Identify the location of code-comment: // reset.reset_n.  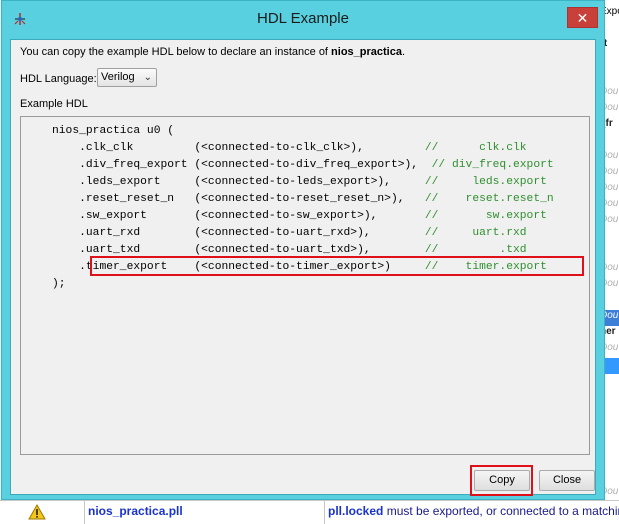
(489, 199).